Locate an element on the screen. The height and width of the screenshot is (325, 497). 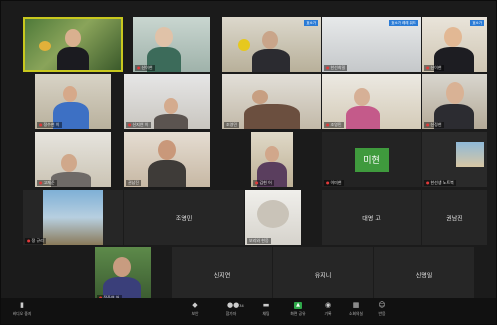
reactions-icon: ☺ is located at coordinates (382, 305).